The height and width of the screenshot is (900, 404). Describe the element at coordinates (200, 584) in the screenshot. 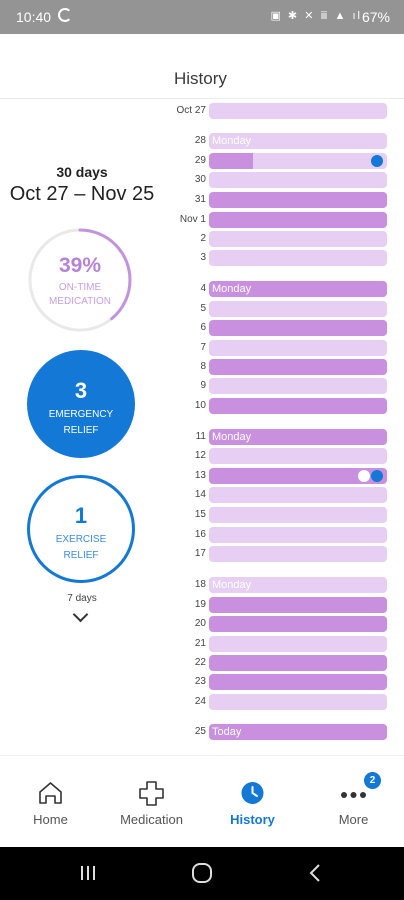

I see `day-label: 18` at that location.